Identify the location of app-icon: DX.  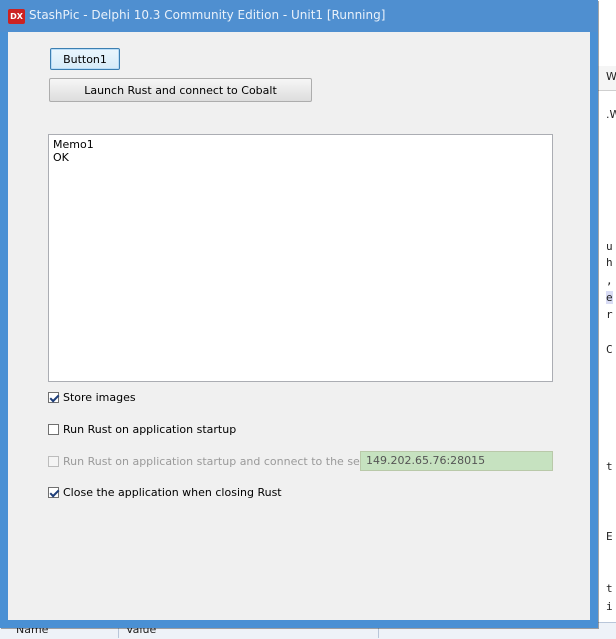
(16, 16).